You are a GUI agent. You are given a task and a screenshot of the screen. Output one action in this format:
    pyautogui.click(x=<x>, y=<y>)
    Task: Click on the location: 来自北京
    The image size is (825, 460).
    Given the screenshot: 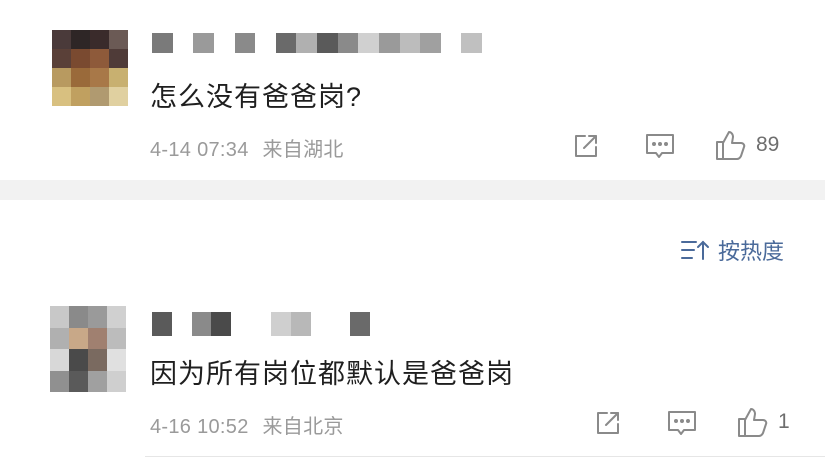 What is the action you would take?
    pyautogui.click(x=303, y=427)
    